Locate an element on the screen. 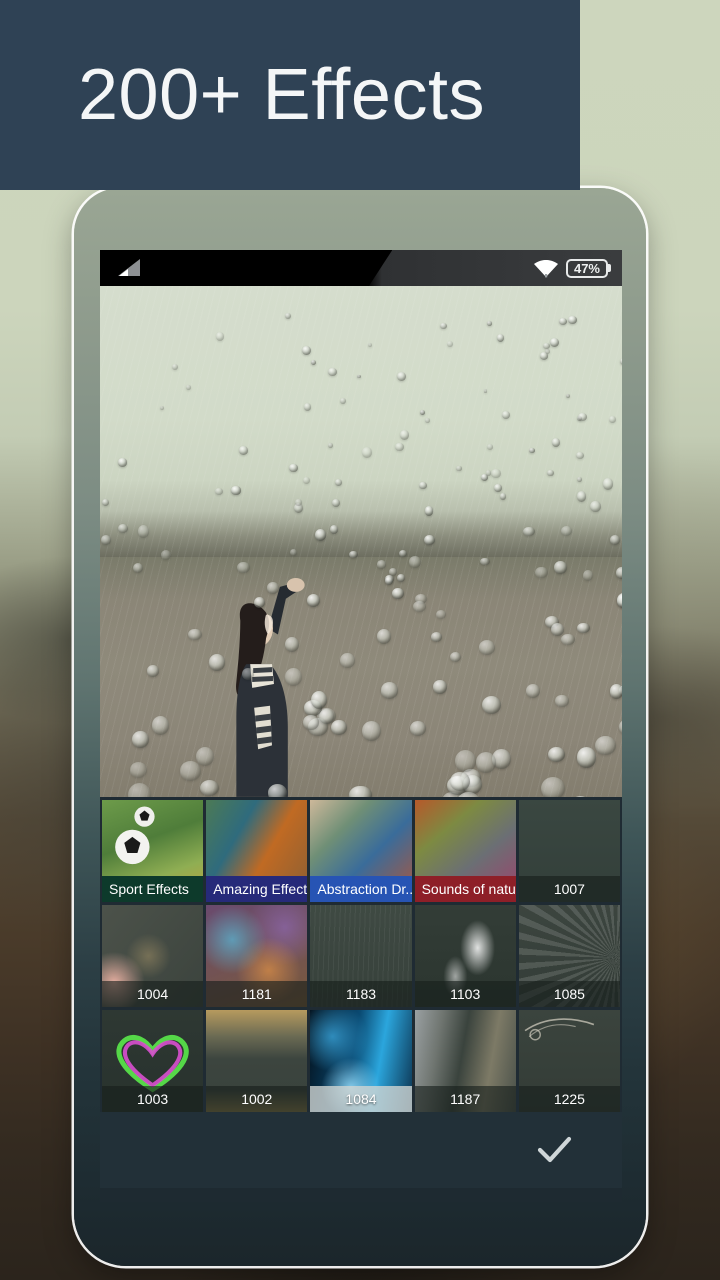 The height and width of the screenshot is (1280, 720). effect-tile-label: 1103 is located at coordinates (465, 994).